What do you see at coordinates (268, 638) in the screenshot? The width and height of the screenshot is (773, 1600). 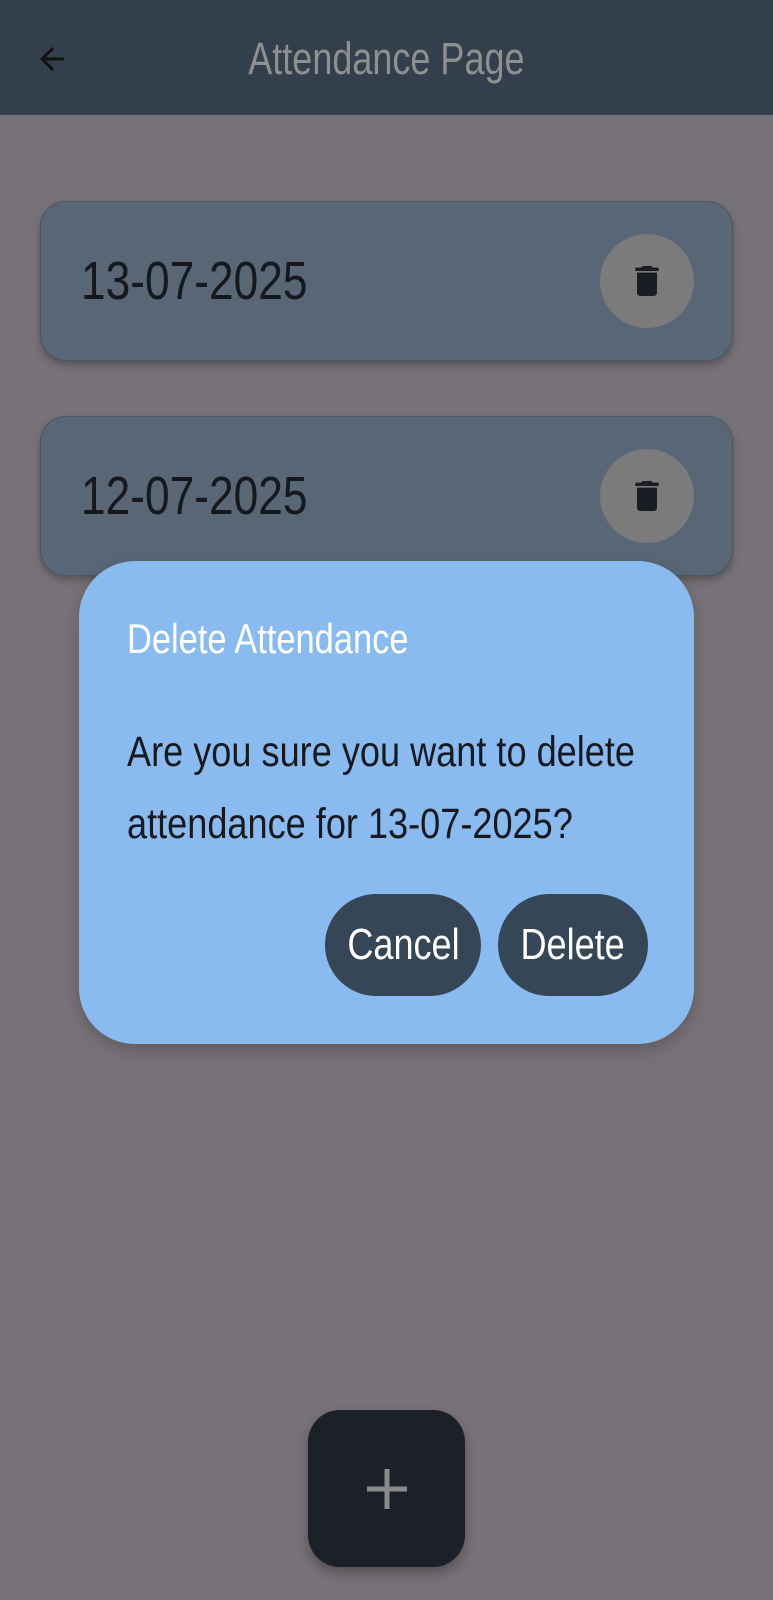 I see `dialog-title: Delete Attendance` at bounding box center [268, 638].